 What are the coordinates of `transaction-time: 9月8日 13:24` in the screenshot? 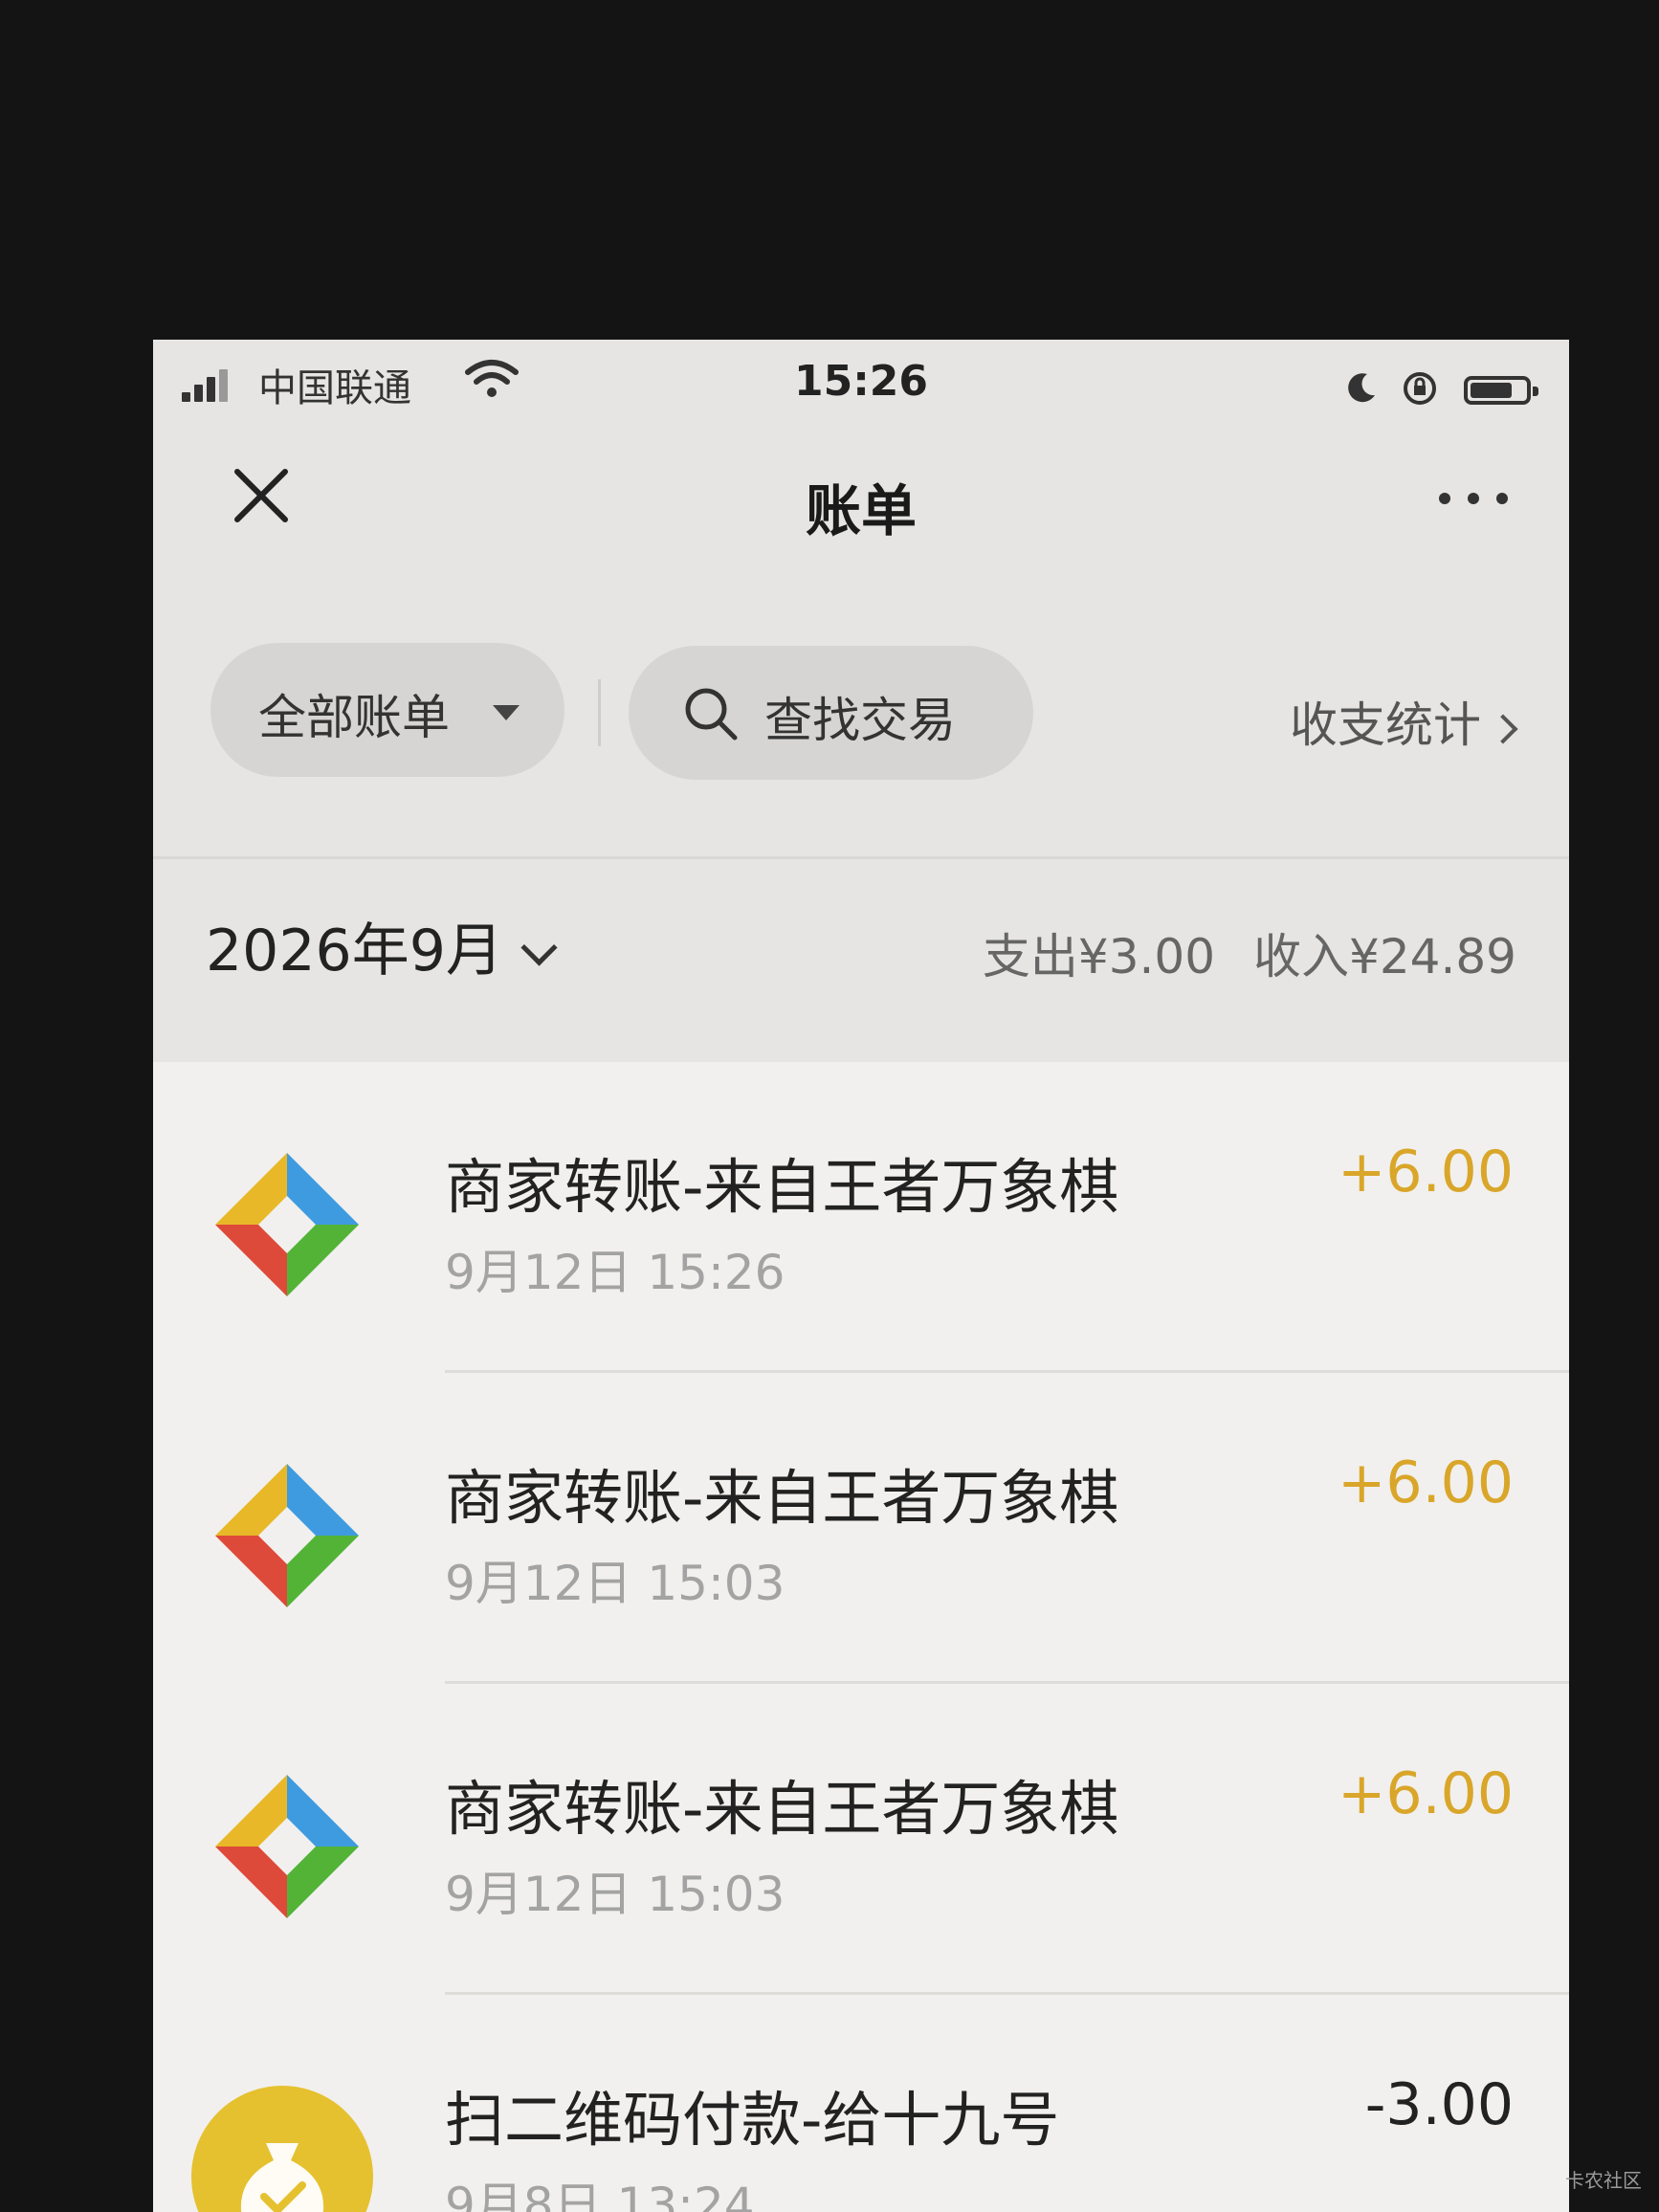 It's located at (600, 2195).